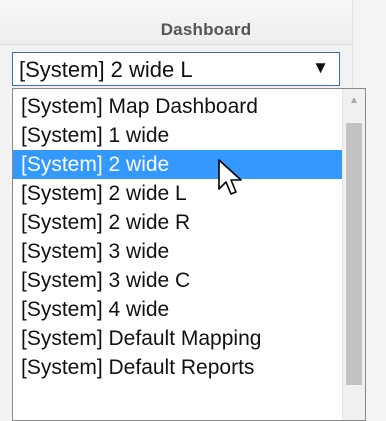 The width and height of the screenshot is (386, 421). I want to click on dropdown-option: [System] Default Mapping, so click(178, 338).